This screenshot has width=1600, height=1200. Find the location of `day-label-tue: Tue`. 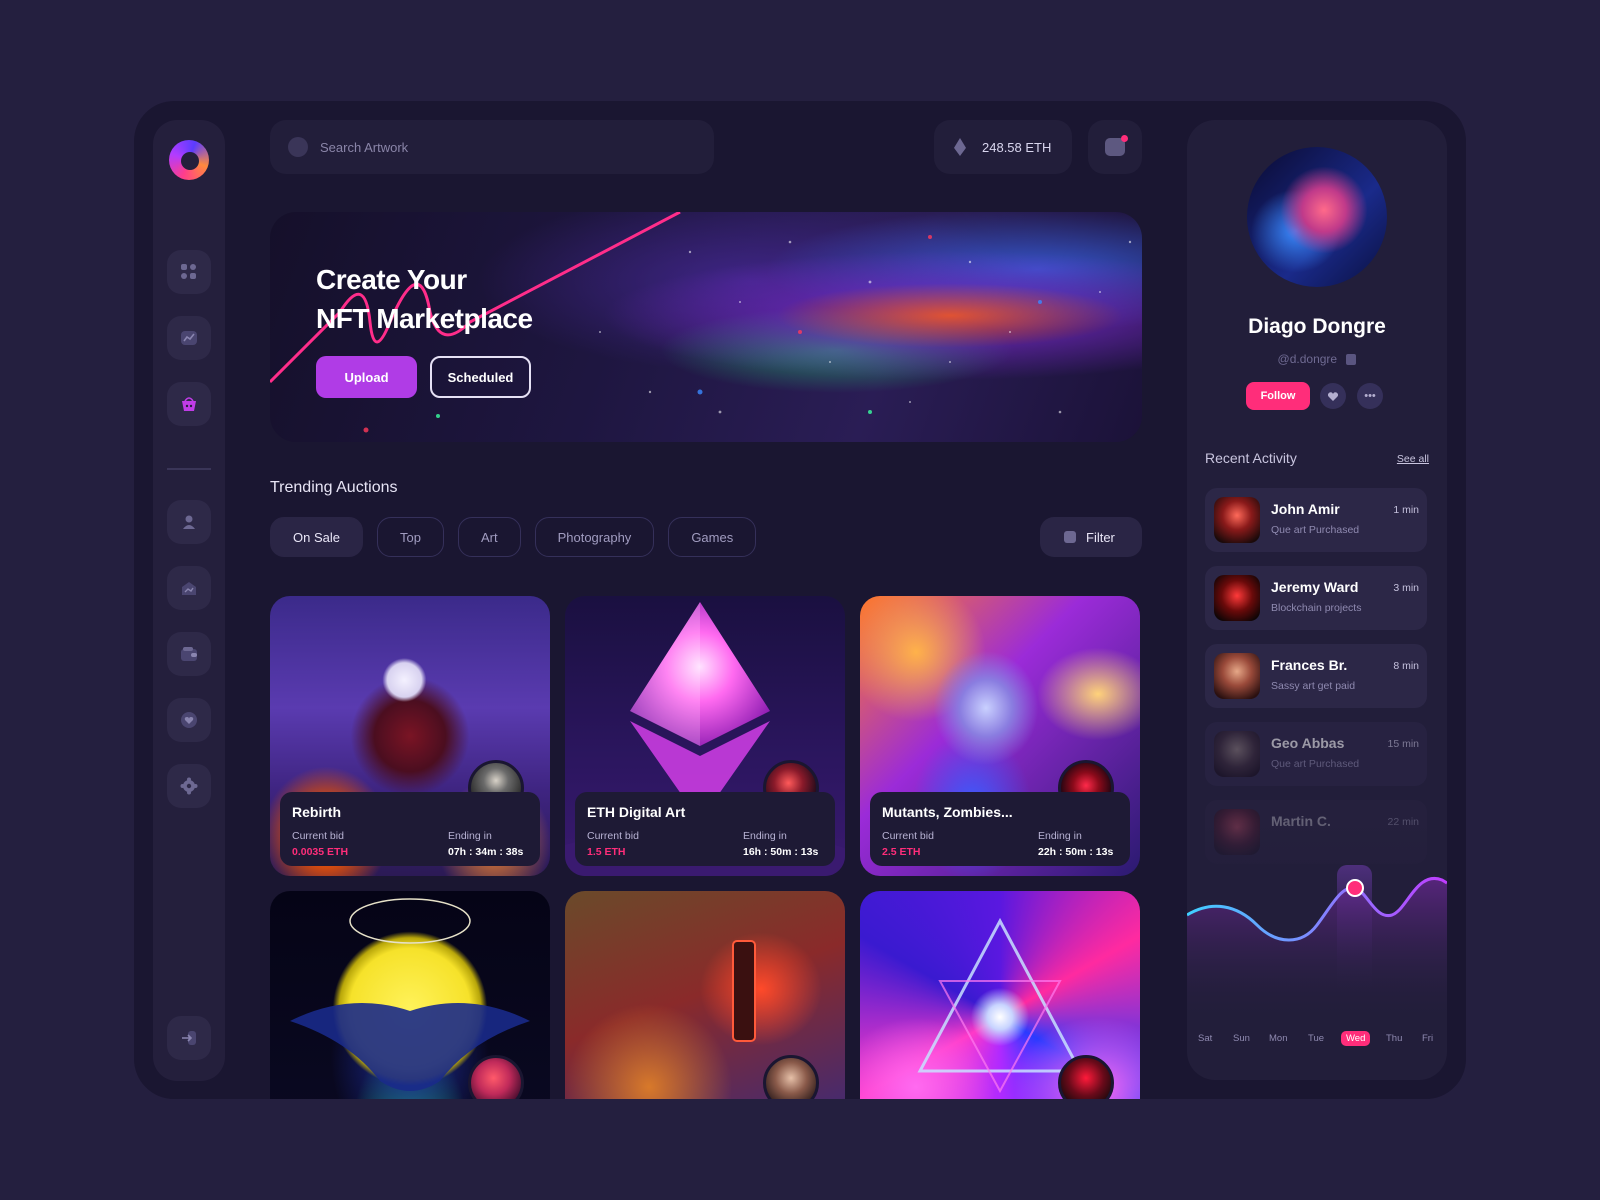

day-label-tue: Tue is located at coordinates (1316, 1038).